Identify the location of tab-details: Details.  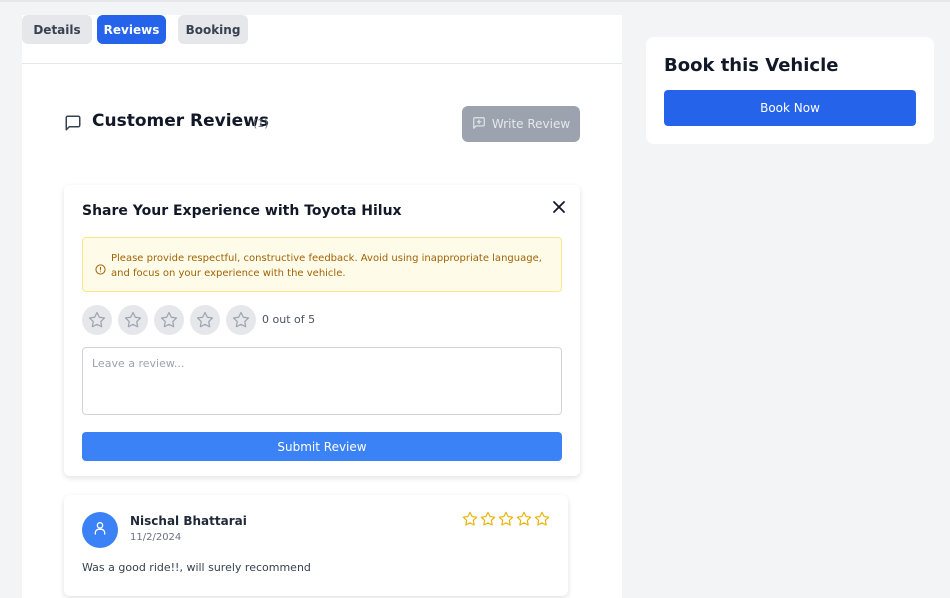
(57, 29).